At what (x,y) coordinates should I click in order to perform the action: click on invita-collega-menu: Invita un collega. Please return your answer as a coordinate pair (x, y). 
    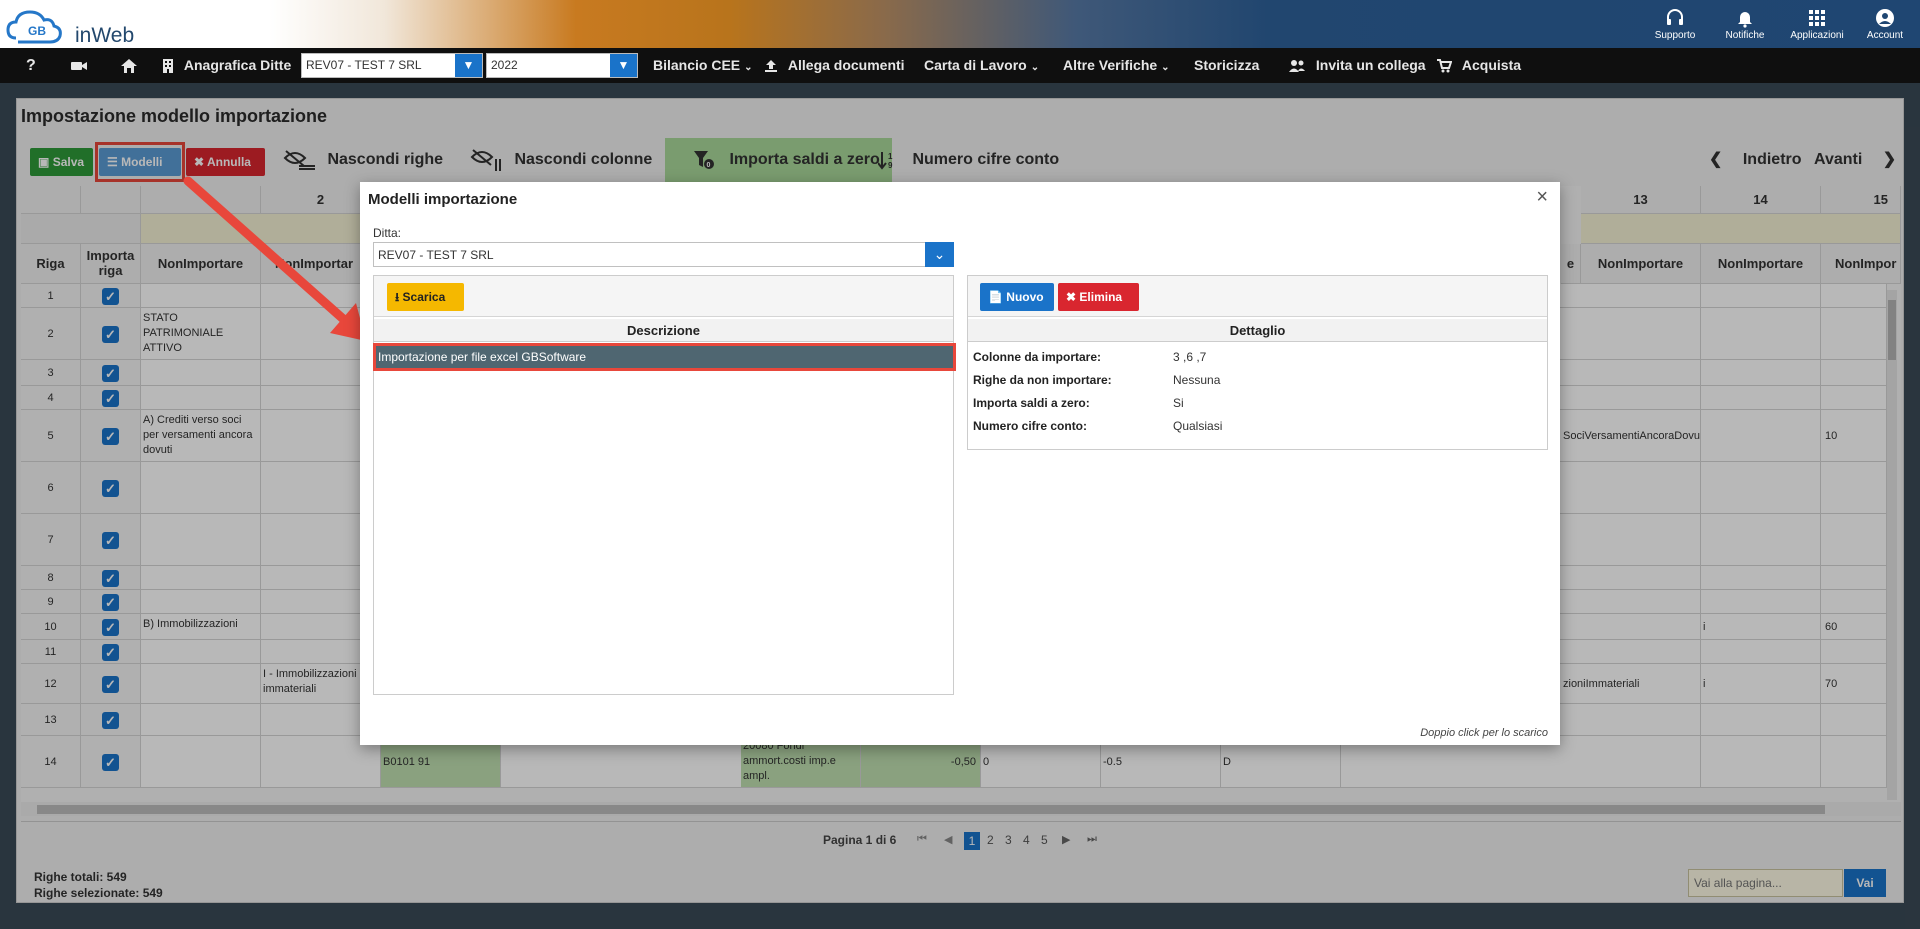
    Looking at the image, I should click on (1357, 65).